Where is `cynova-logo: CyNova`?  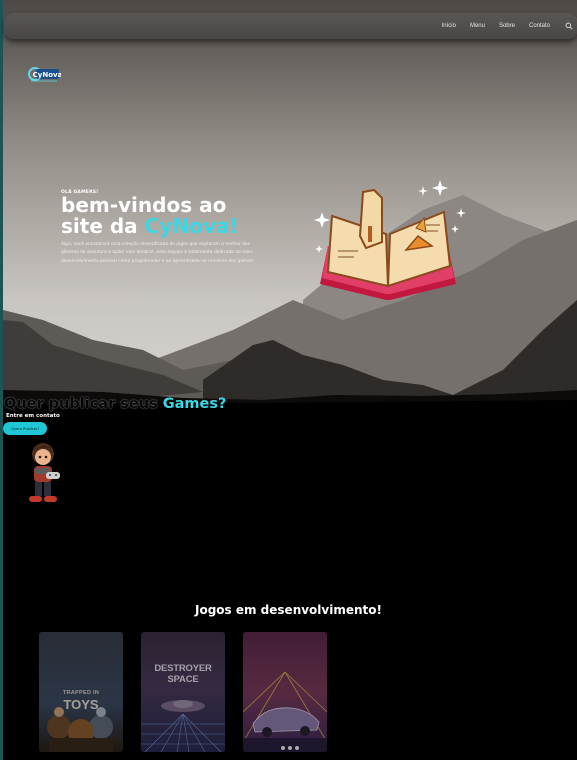 cynova-logo: CyNova is located at coordinates (44, 74).